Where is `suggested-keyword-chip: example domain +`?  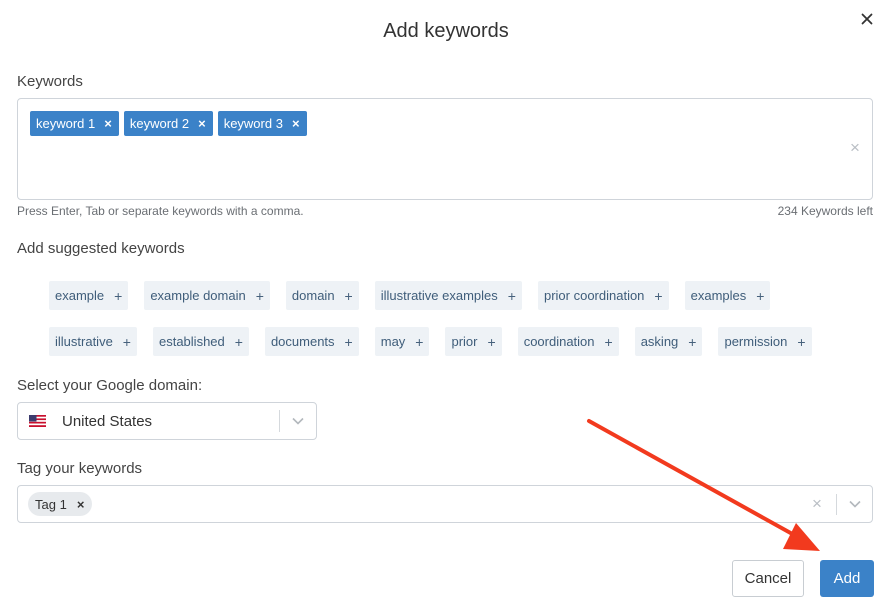
suggested-keyword-chip: example domain + is located at coordinates (207, 295).